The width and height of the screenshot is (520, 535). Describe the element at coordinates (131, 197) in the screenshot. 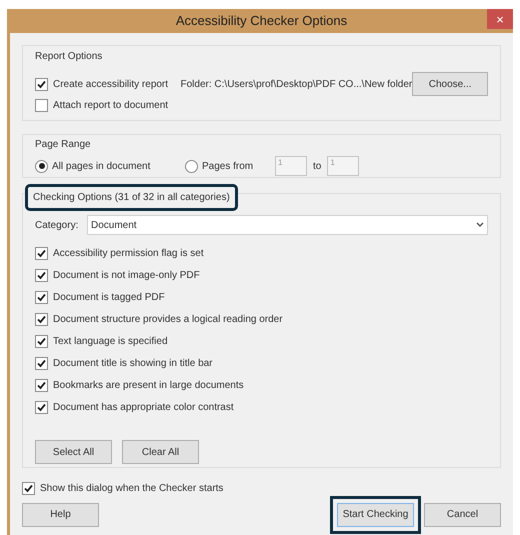

I see `group-title: Checking Options (31 of 32 in all categories)` at that location.